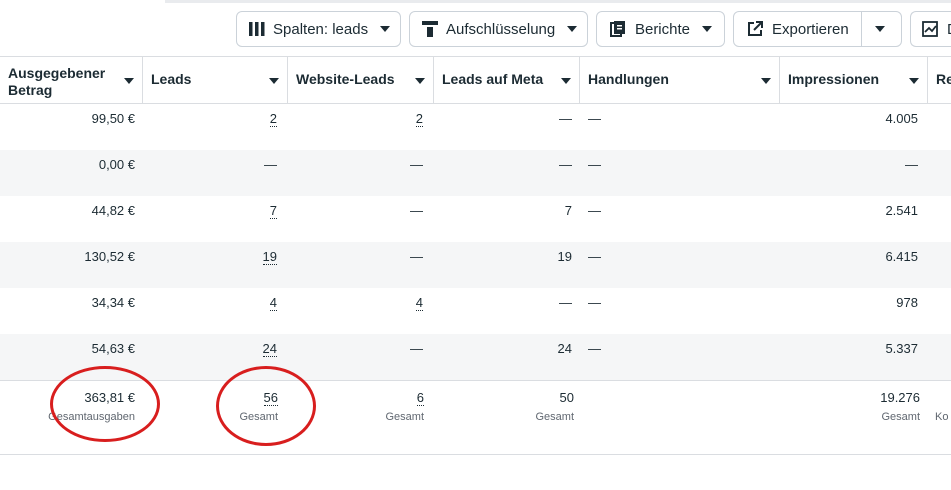 The image size is (951, 490). Describe the element at coordinates (564, 348) in the screenshot. I see `cell-meta-leads: 24` at that location.